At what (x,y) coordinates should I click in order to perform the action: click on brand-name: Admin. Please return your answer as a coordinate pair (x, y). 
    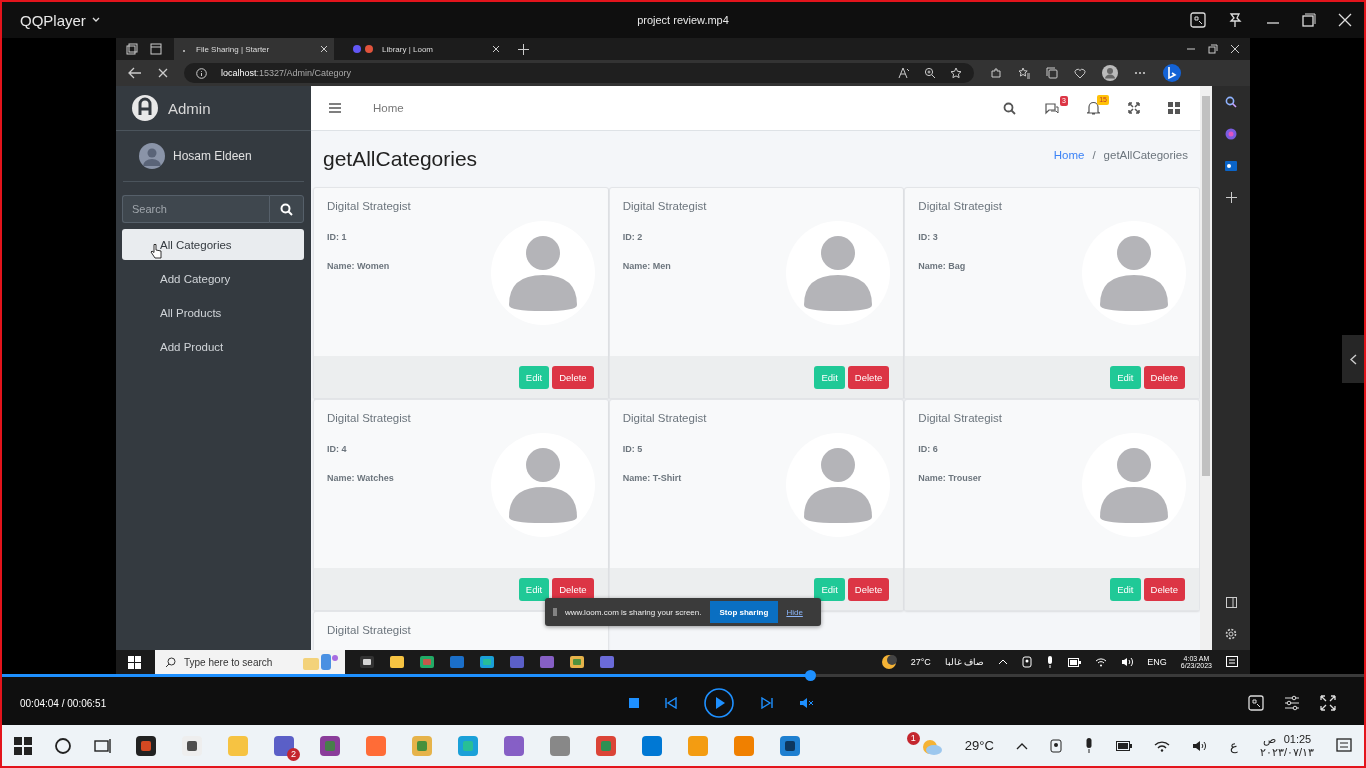
    Looking at the image, I should click on (189, 108).